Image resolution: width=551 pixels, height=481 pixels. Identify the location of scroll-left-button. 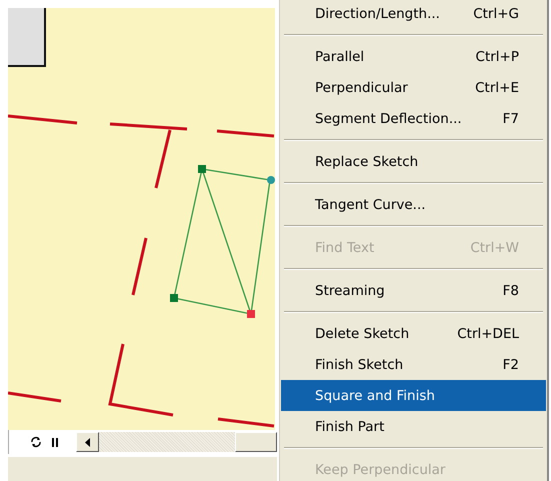
(87, 442).